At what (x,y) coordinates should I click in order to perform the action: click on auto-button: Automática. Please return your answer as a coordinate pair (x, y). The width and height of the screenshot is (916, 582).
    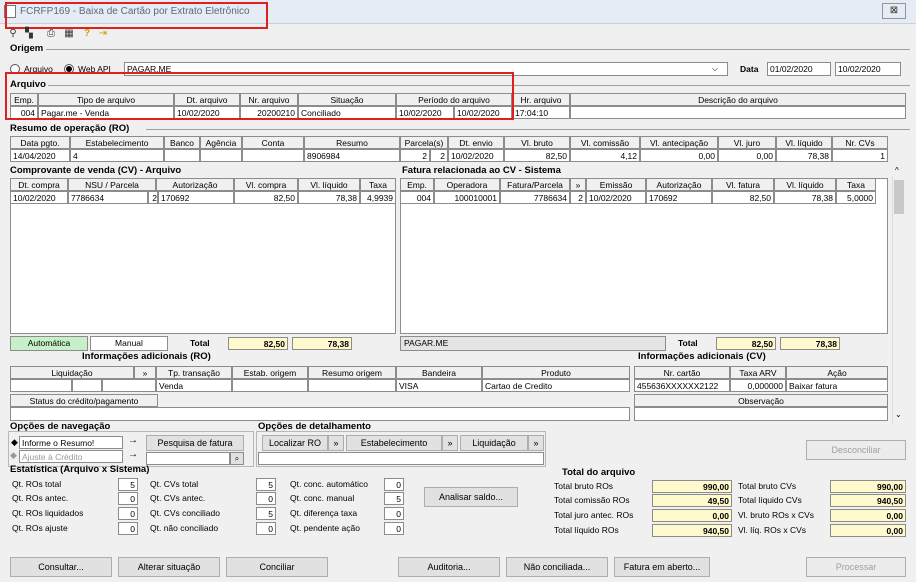
    Looking at the image, I should click on (49, 343).